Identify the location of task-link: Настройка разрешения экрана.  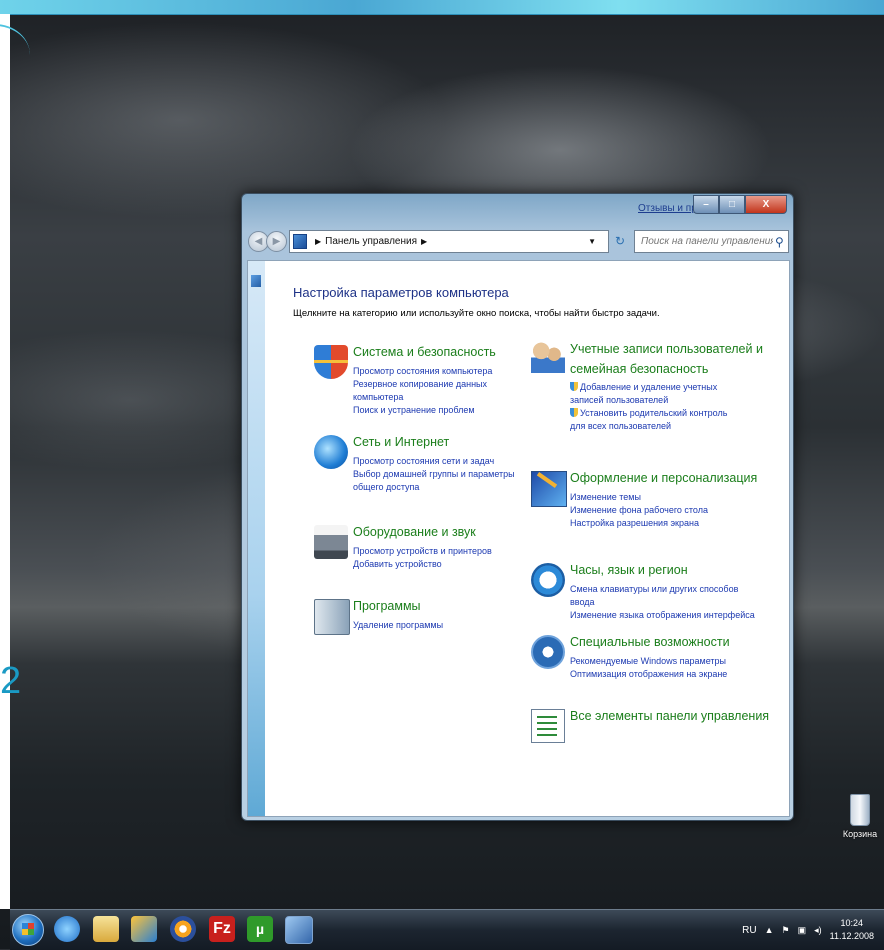
(639, 523).